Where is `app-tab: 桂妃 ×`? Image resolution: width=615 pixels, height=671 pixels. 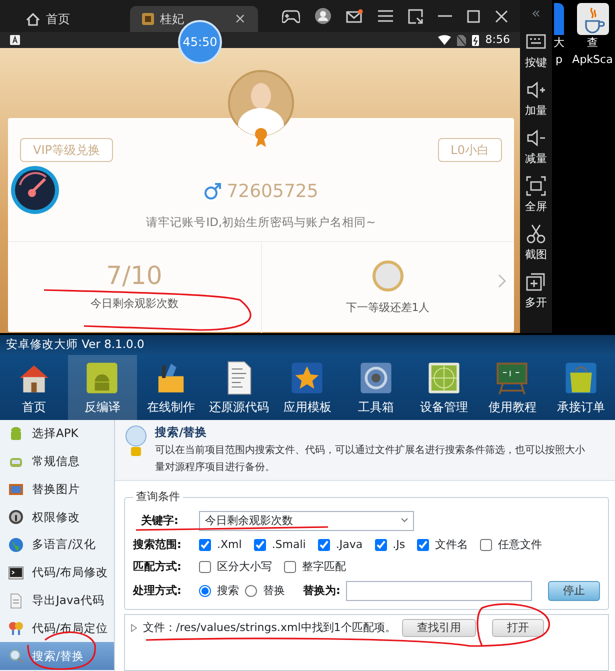
app-tab: 桂妃 × is located at coordinates (194, 19).